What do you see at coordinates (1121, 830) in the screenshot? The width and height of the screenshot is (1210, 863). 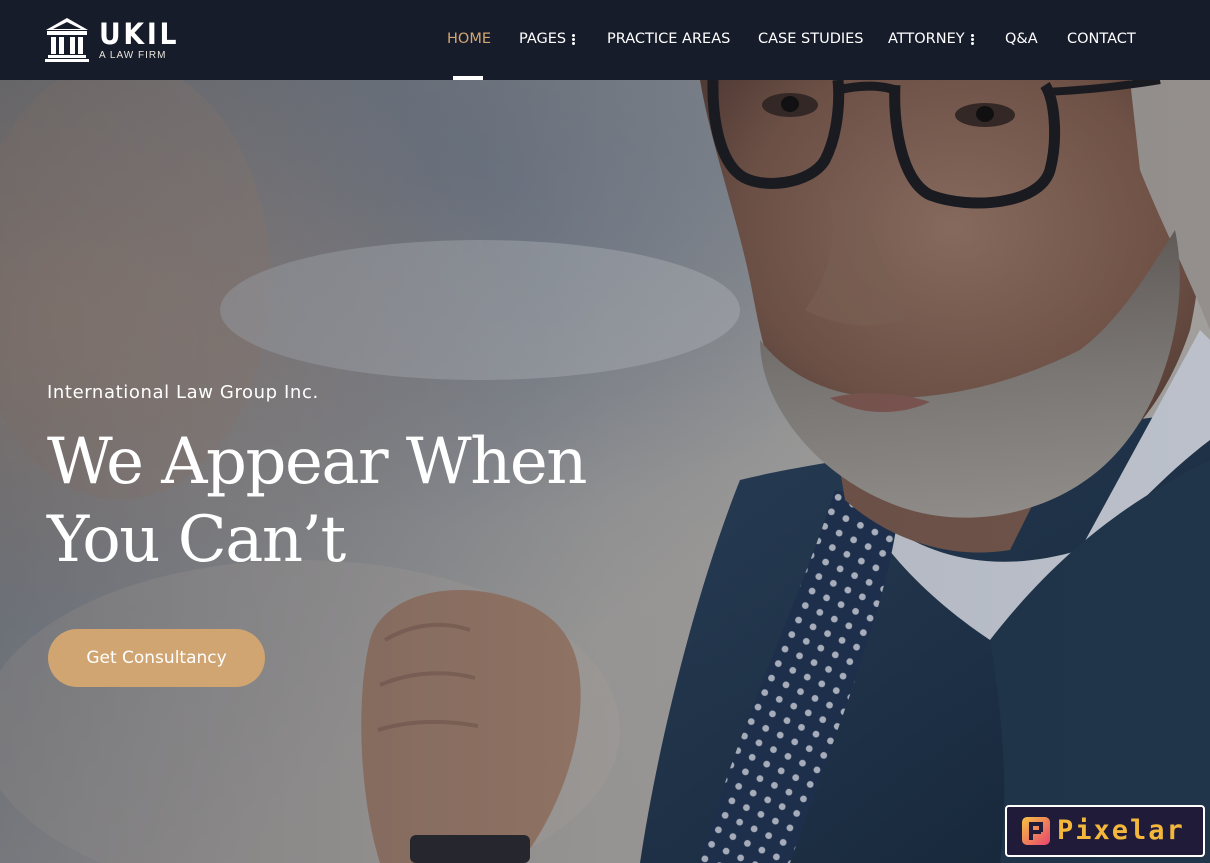 I see `watermark-text: Pixelar` at bounding box center [1121, 830].